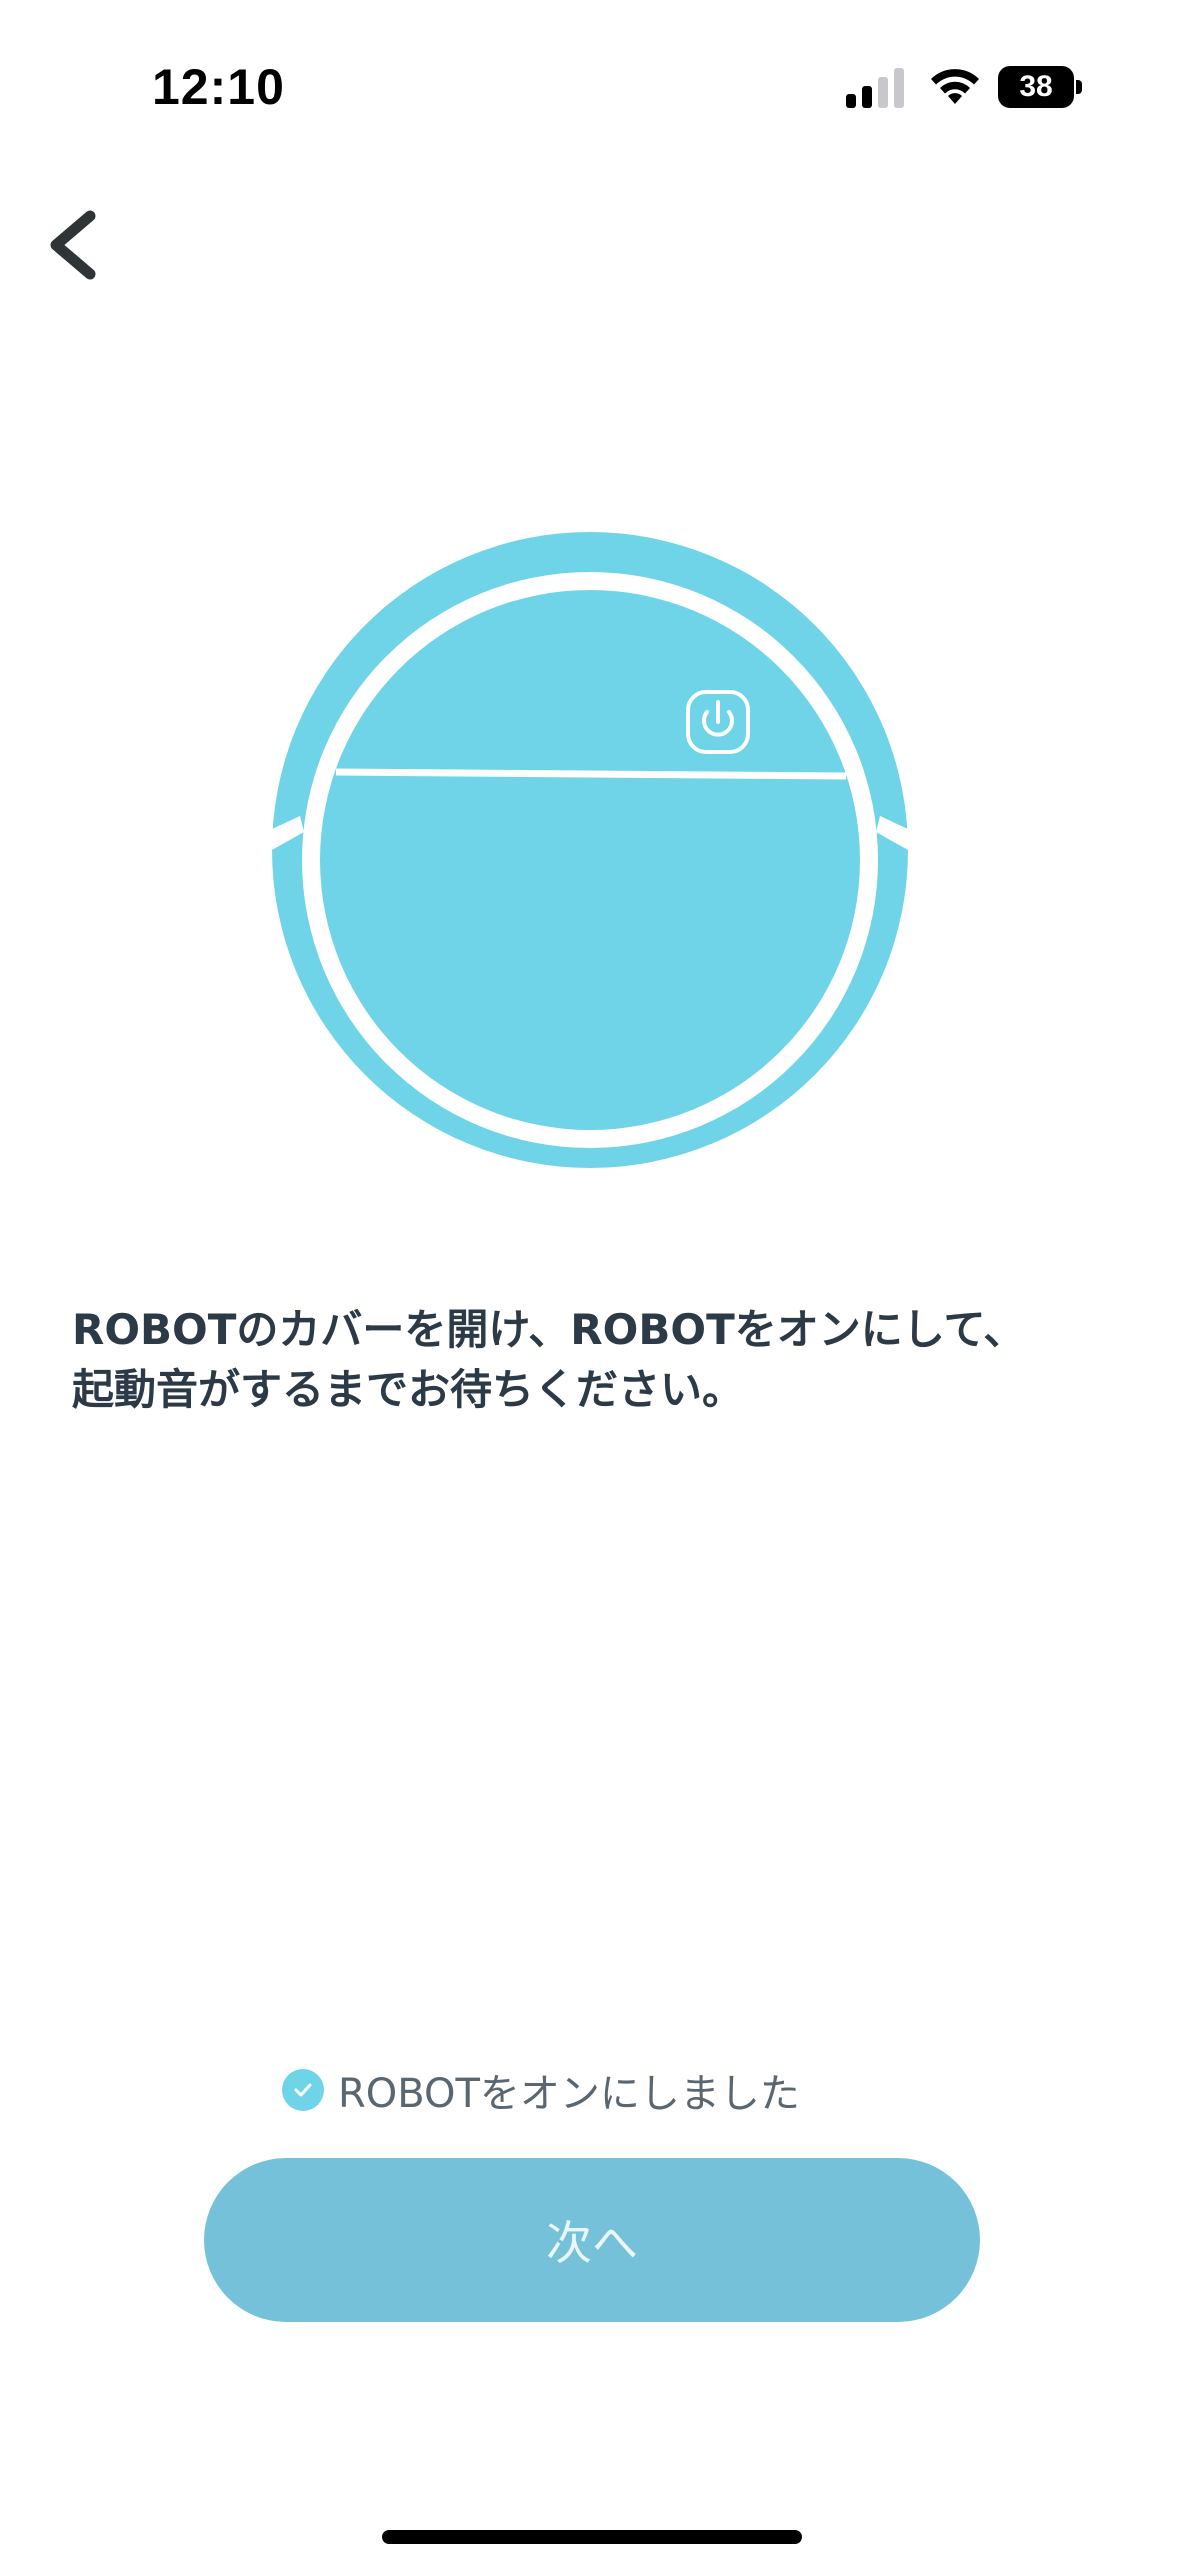 This screenshot has height=2556, width=1179. Describe the element at coordinates (569, 2094) in the screenshot. I see `robot-on-label: ROBOTをオンにしました` at that location.